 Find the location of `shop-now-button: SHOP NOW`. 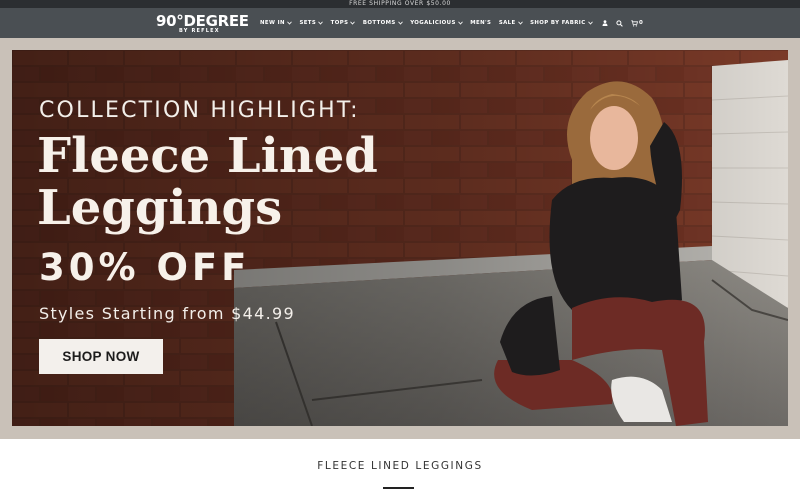

shop-now-button: SHOP NOW is located at coordinates (101, 356).